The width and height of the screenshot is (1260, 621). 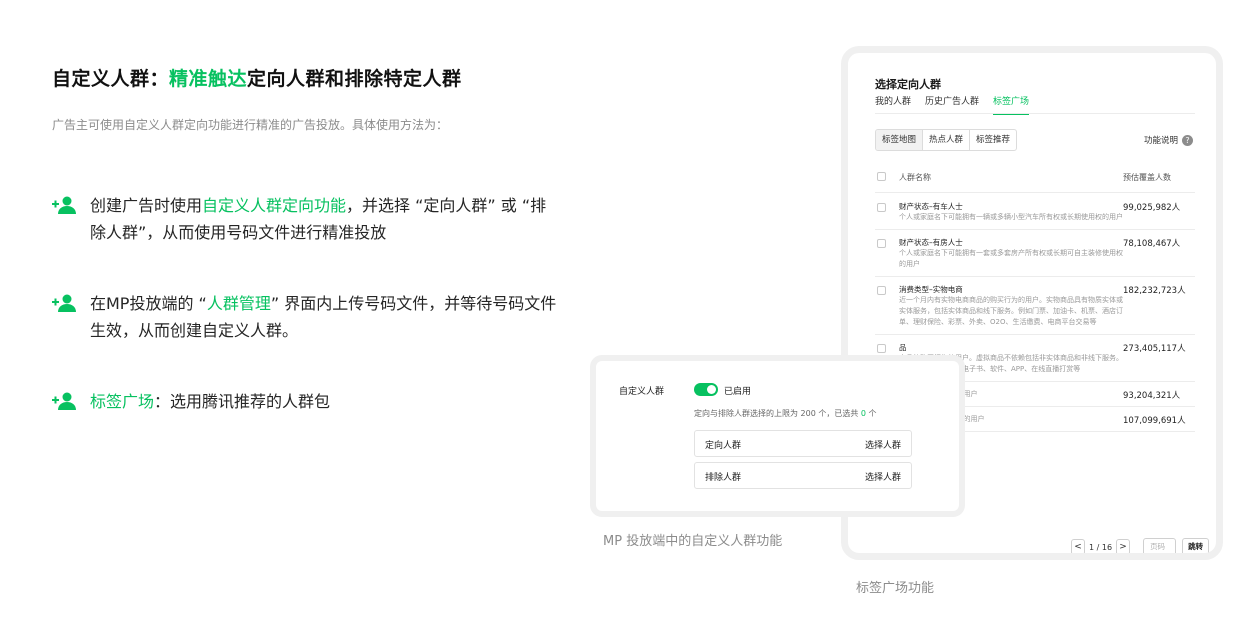 I want to click on audience-tabs: 我的人群 历史广告人群 标签广场, so click(x=959, y=104).